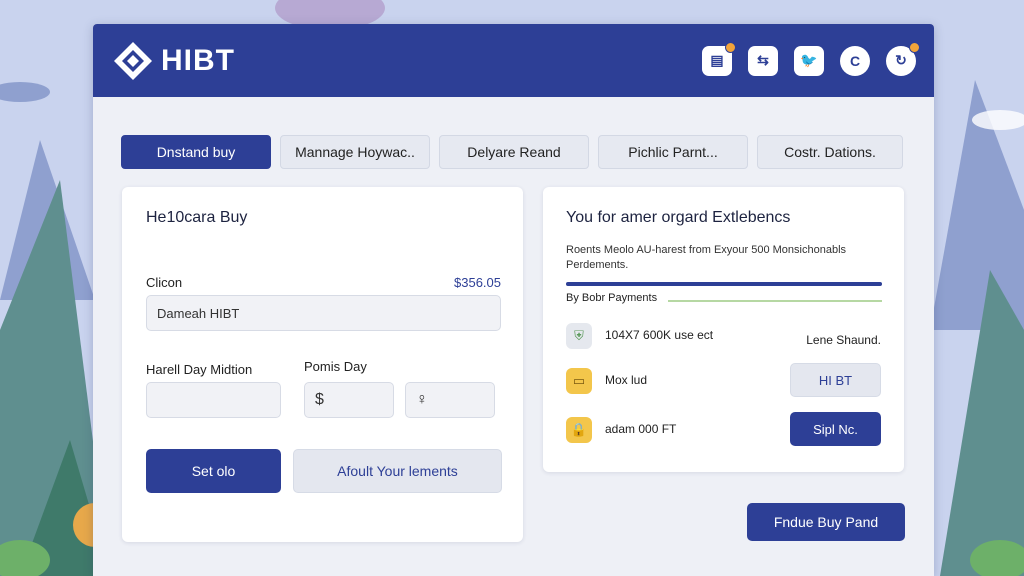 The width and height of the screenshot is (1024, 576). What do you see at coordinates (133, 60) in the screenshot?
I see `hibt-logo-icon` at bounding box center [133, 60].